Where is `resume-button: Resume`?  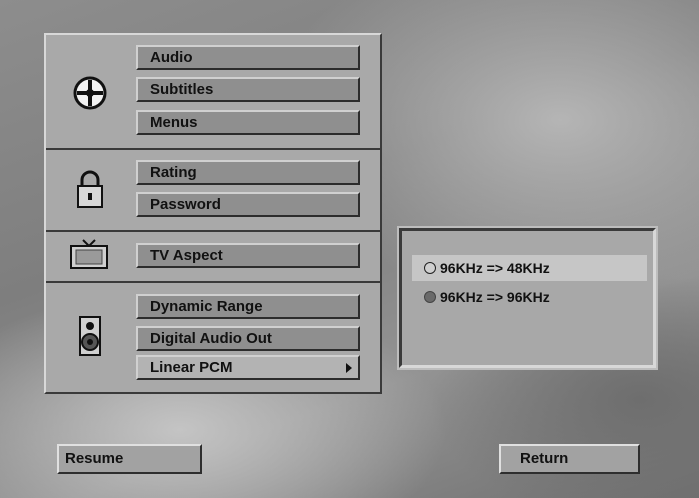
resume-button: Resume is located at coordinates (129, 459).